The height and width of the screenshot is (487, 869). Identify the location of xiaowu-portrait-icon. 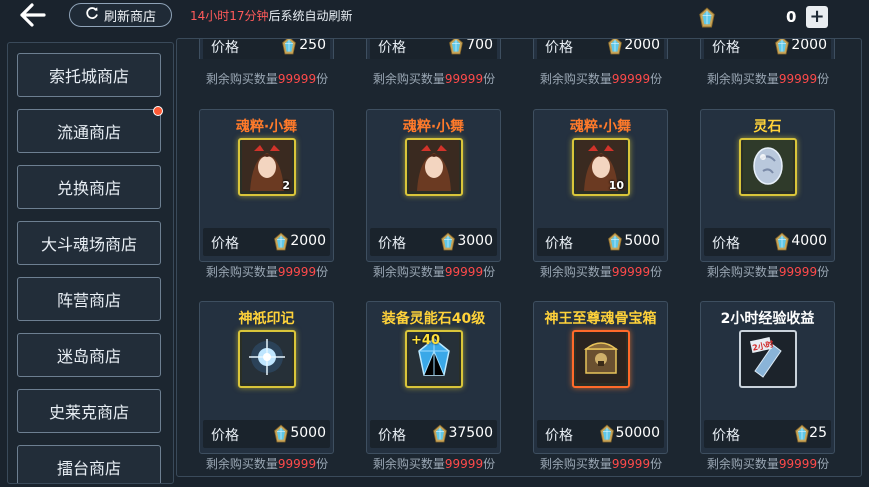
(434, 167).